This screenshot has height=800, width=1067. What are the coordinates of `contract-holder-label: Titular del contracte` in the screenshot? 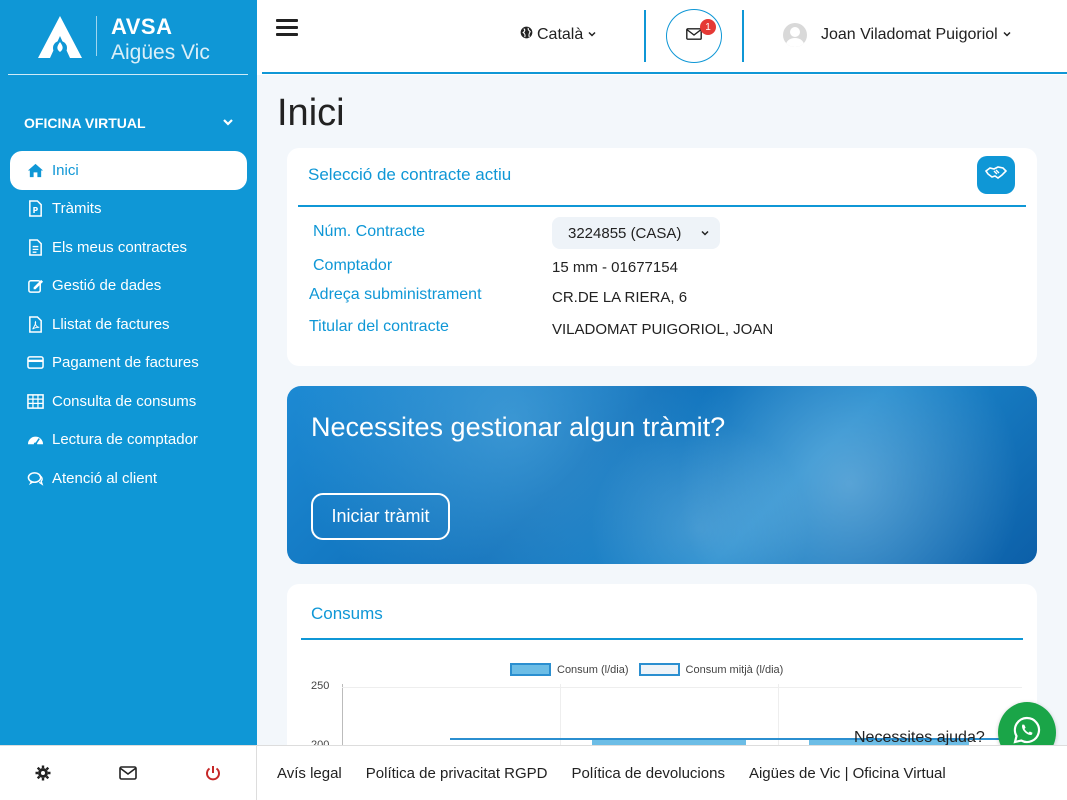 It's located at (379, 326).